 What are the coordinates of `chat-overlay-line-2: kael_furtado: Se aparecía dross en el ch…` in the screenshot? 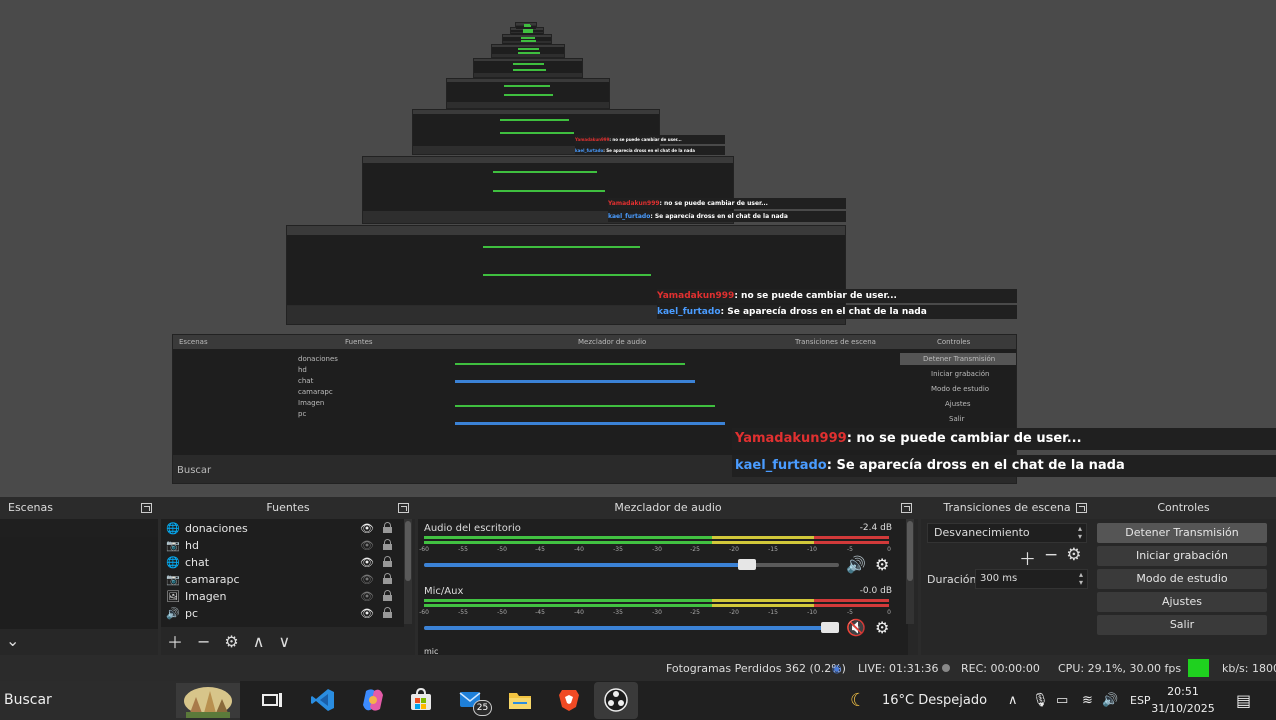 It's located at (1004, 466).